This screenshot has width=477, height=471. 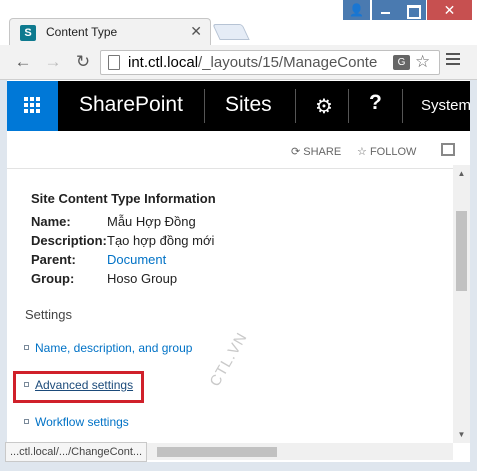 I want to click on parent-link: Document, so click(x=136, y=259).